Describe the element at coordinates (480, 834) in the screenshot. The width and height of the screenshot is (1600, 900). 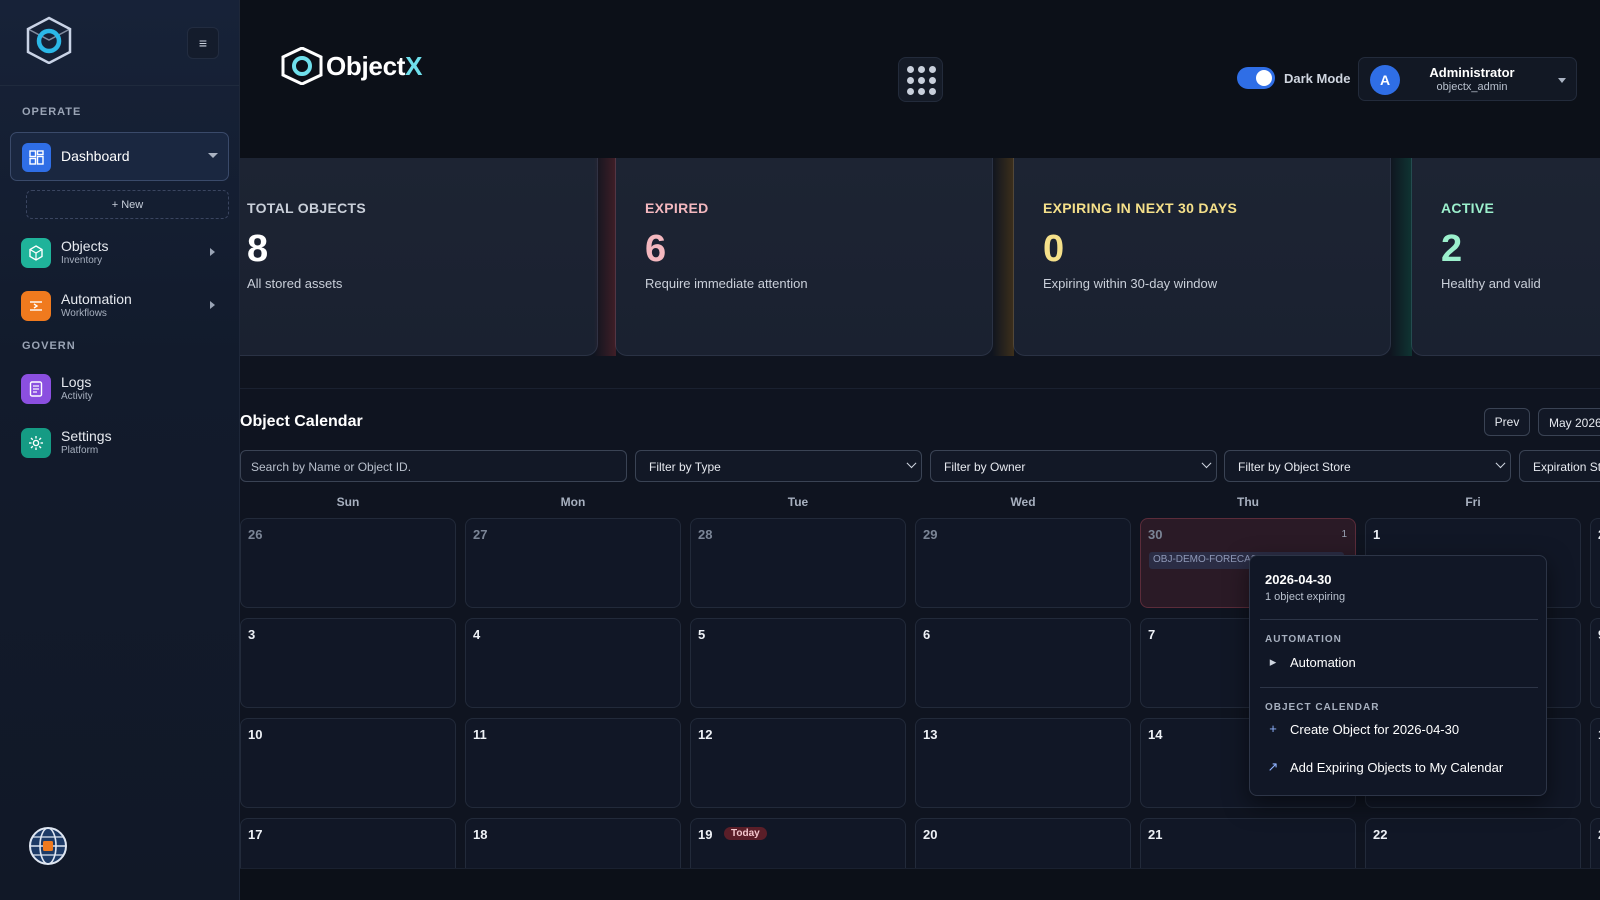
I see `day-number: 18` at that location.